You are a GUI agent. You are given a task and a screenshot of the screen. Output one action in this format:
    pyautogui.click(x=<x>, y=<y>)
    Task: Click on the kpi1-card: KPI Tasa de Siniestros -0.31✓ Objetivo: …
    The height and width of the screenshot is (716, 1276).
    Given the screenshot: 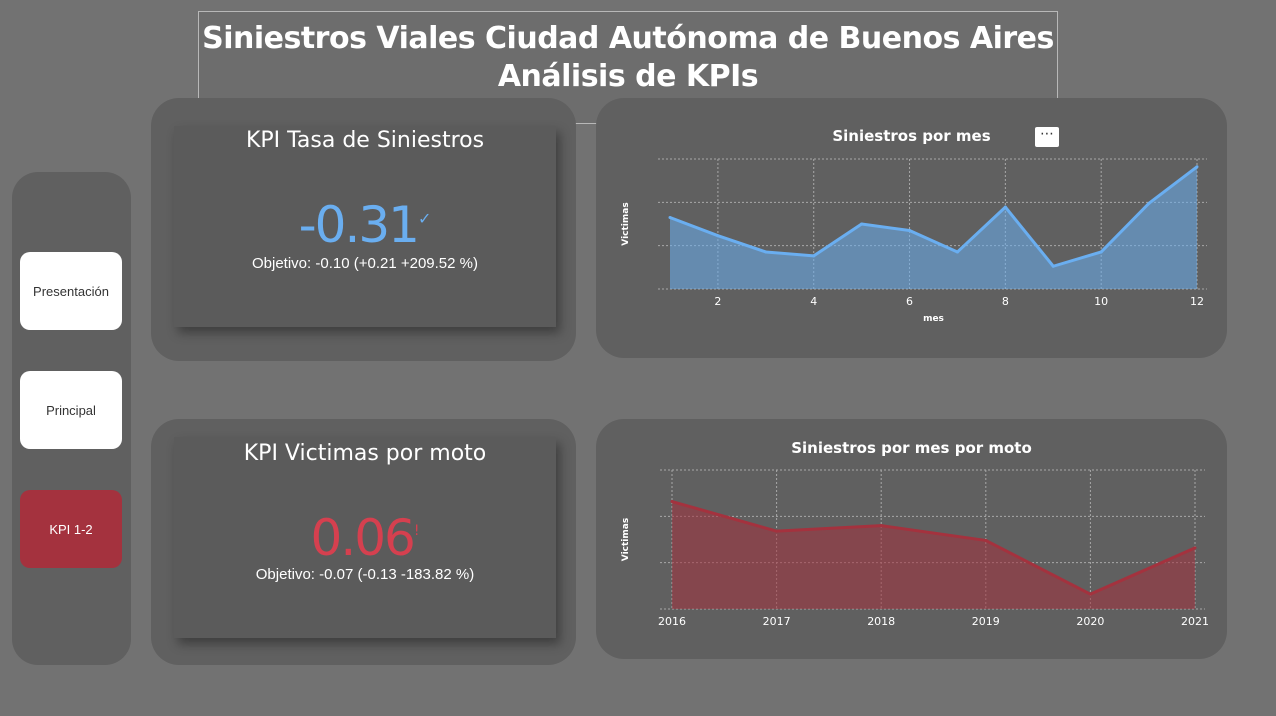 What is the action you would take?
    pyautogui.click(x=365, y=226)
    